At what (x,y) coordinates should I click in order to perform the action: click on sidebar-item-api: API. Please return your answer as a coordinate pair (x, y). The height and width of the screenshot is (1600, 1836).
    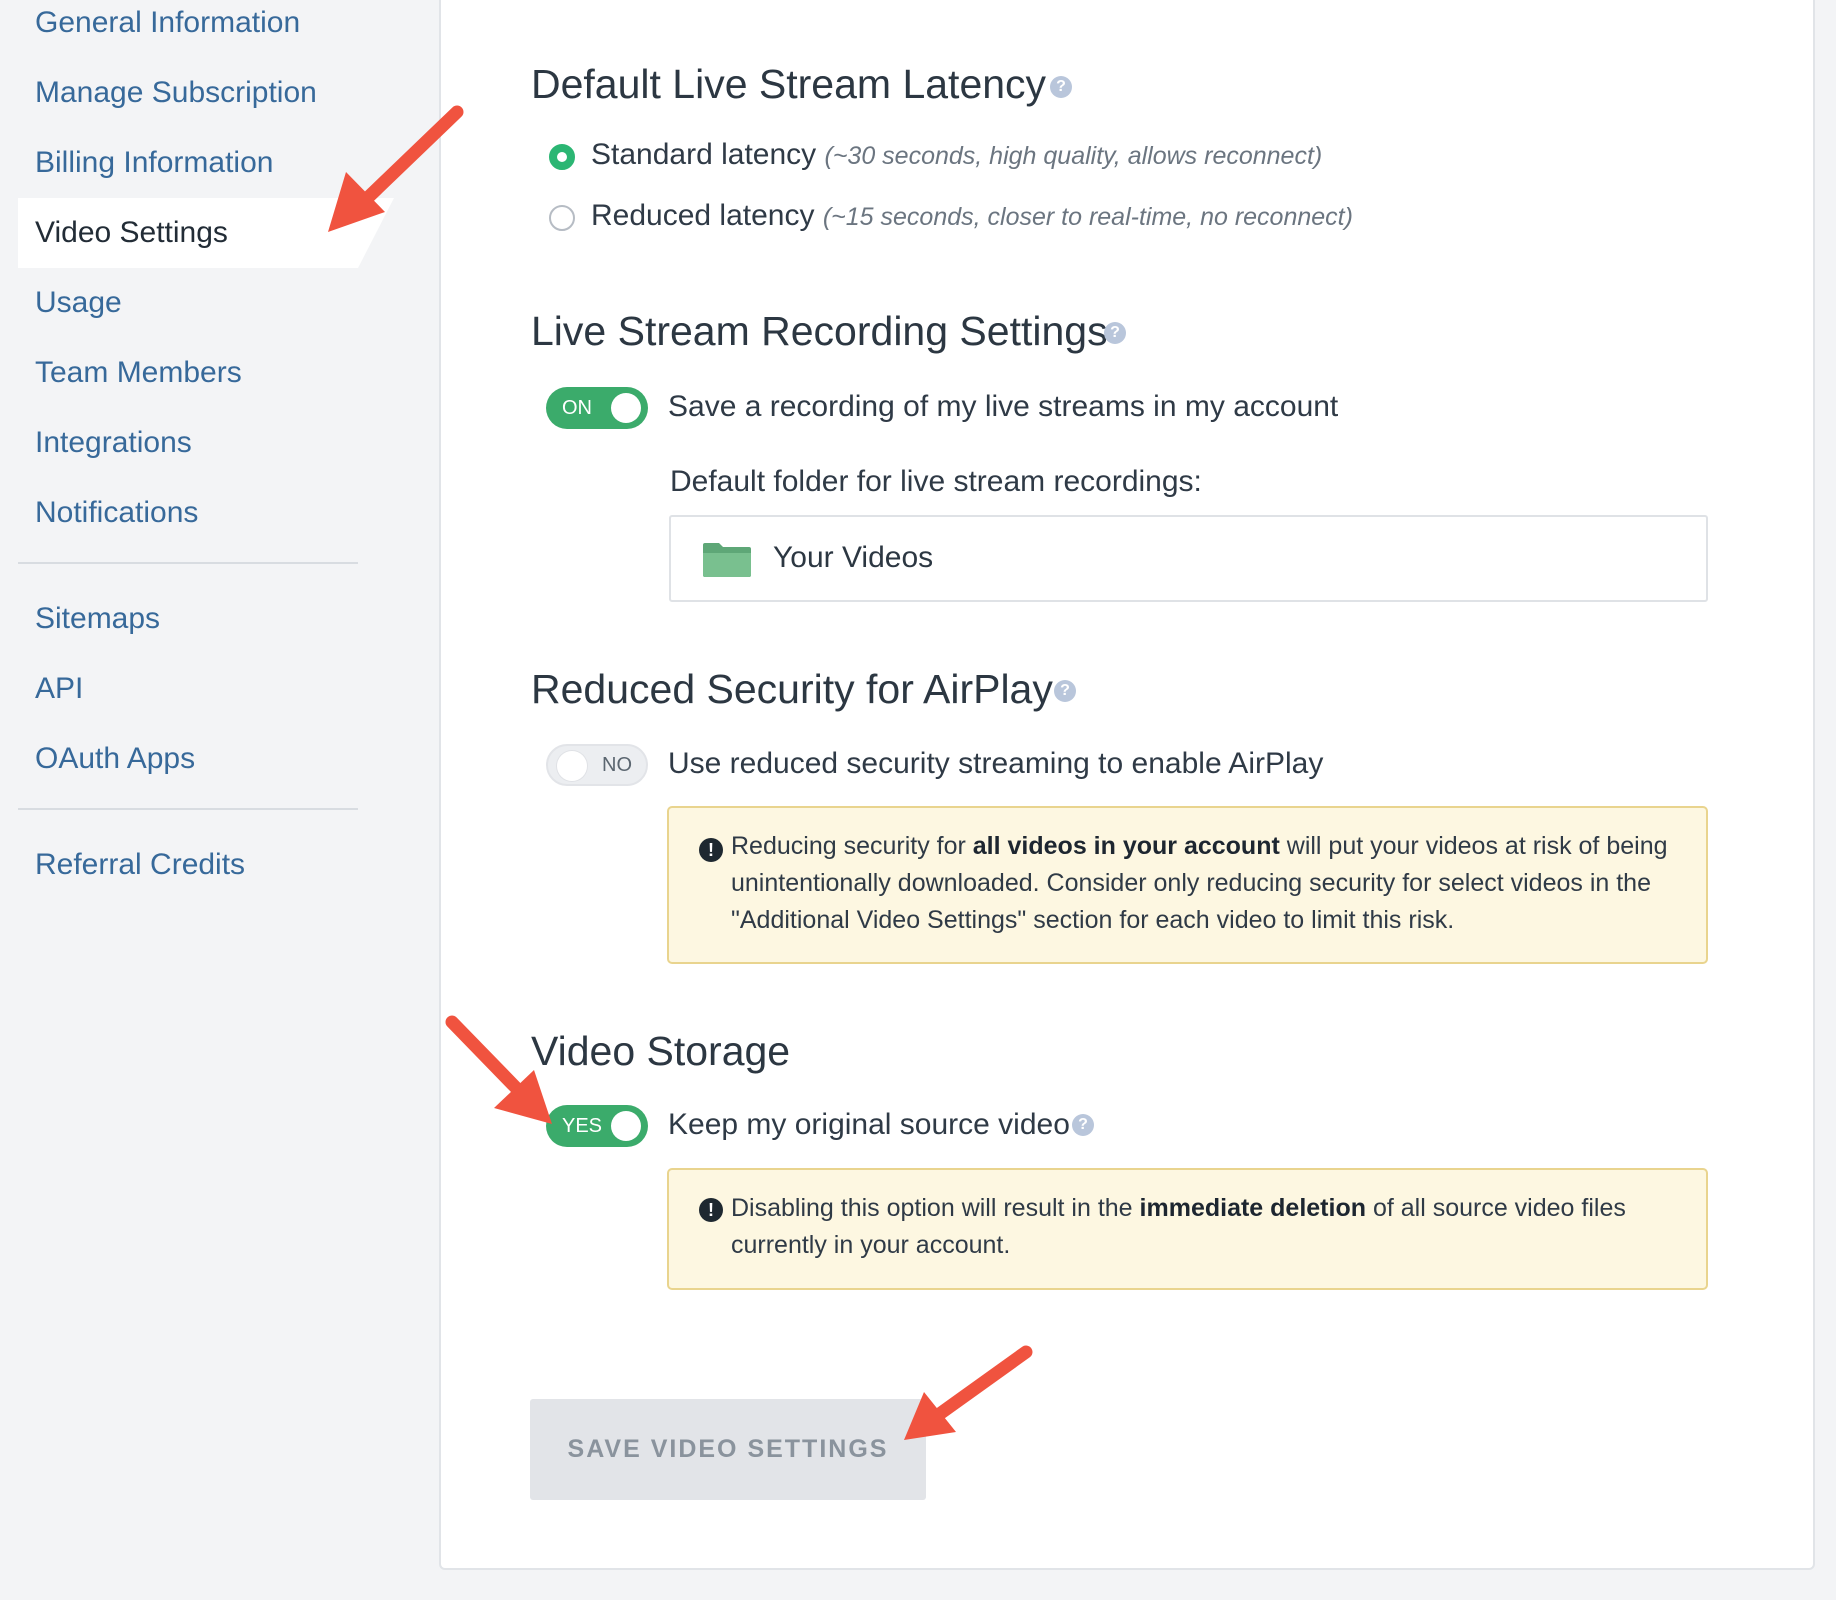
    Looking at the image, I should click on (188, 689).